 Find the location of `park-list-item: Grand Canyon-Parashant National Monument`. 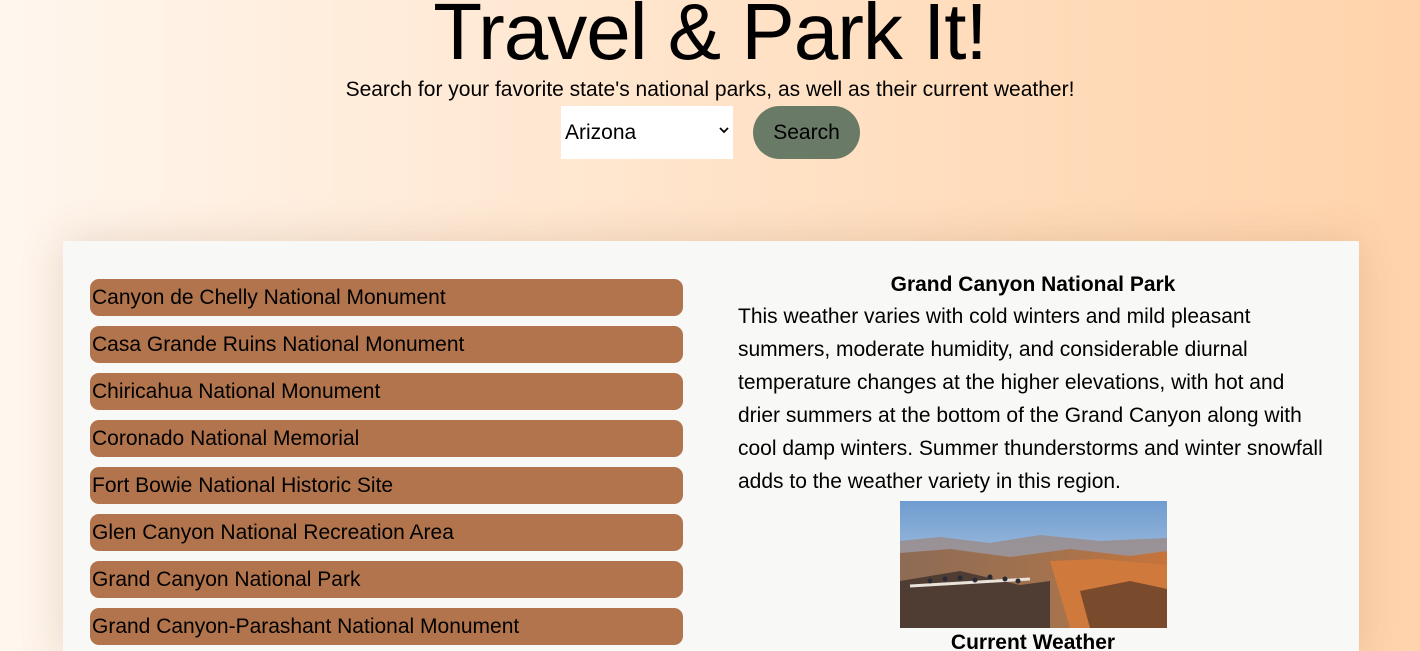

park-list-item: Grand Canyon-Parashant National Monument is located at coordinates (386, 626).